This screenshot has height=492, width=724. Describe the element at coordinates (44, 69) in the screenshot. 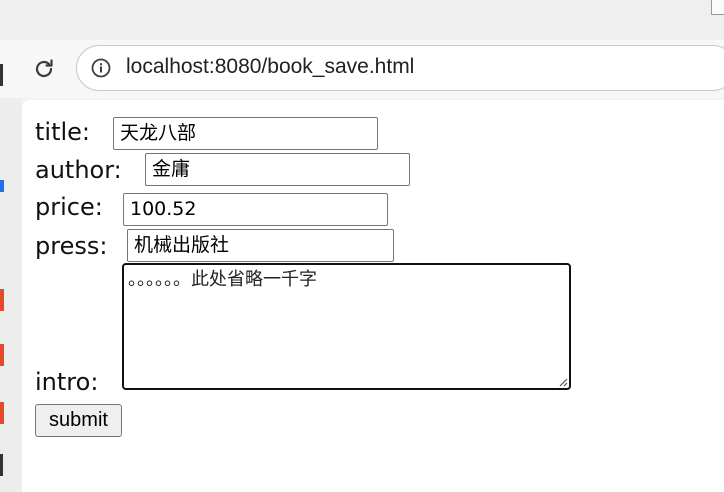

I see `reload-icon` at that location.